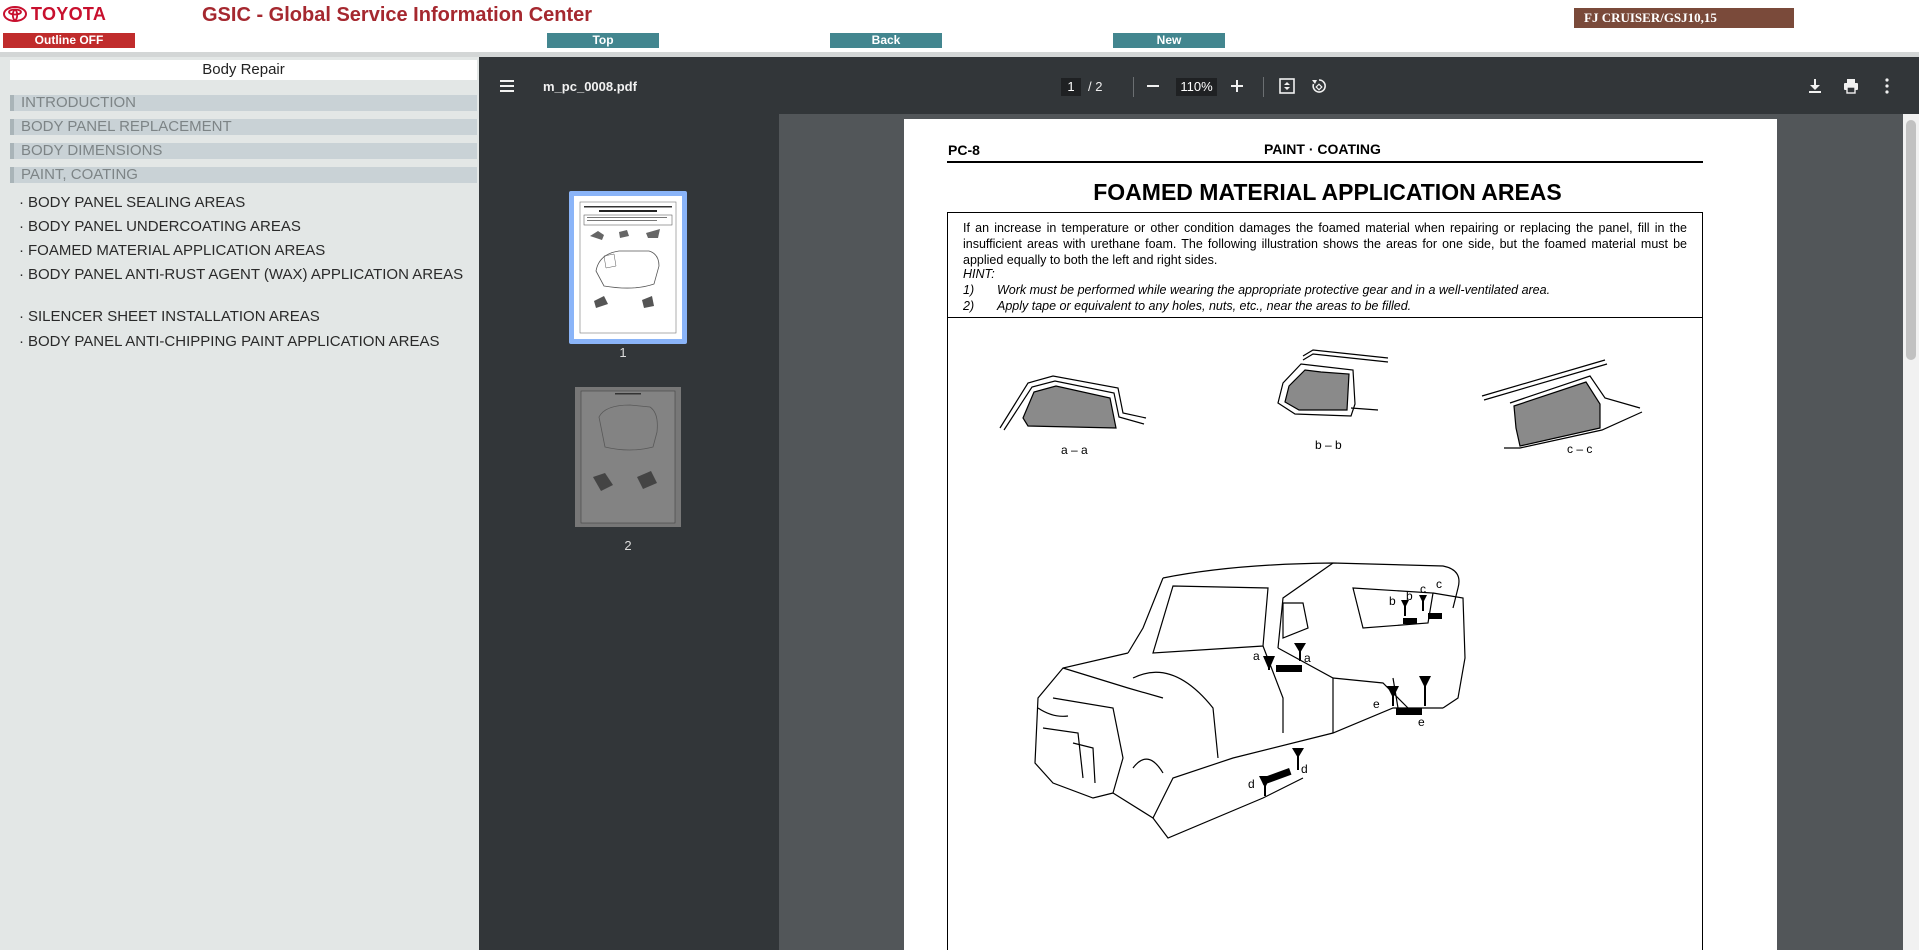 This screenshot has width=1919, height=950. What do you see at coordinates (1325, 317) in the screenshot?
I see `doc-inner-rule` at bounding box center [1325, 317].